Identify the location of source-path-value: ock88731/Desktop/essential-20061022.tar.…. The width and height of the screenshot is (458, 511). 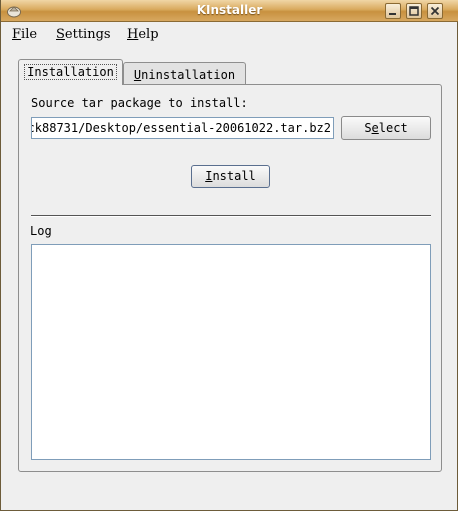
(181, 128).